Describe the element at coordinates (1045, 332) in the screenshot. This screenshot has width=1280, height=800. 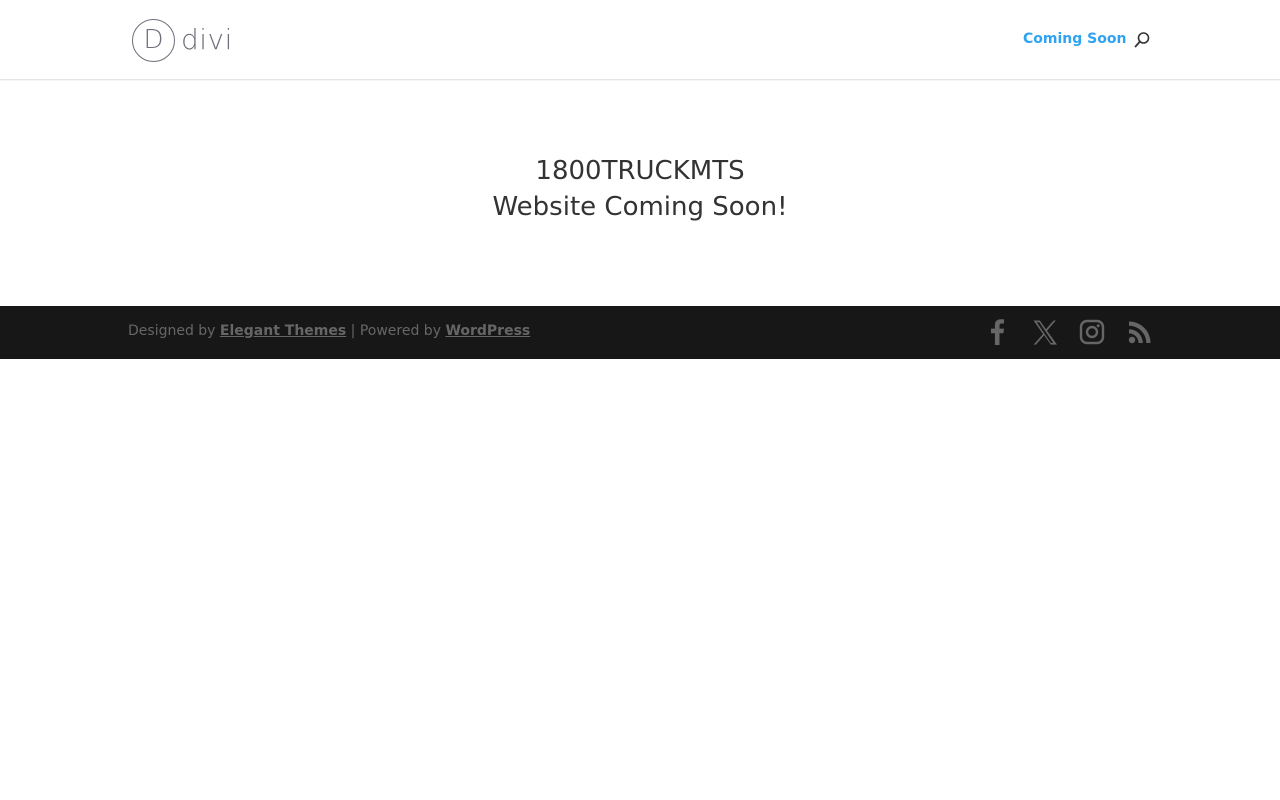
I see `x-icon` at that location.